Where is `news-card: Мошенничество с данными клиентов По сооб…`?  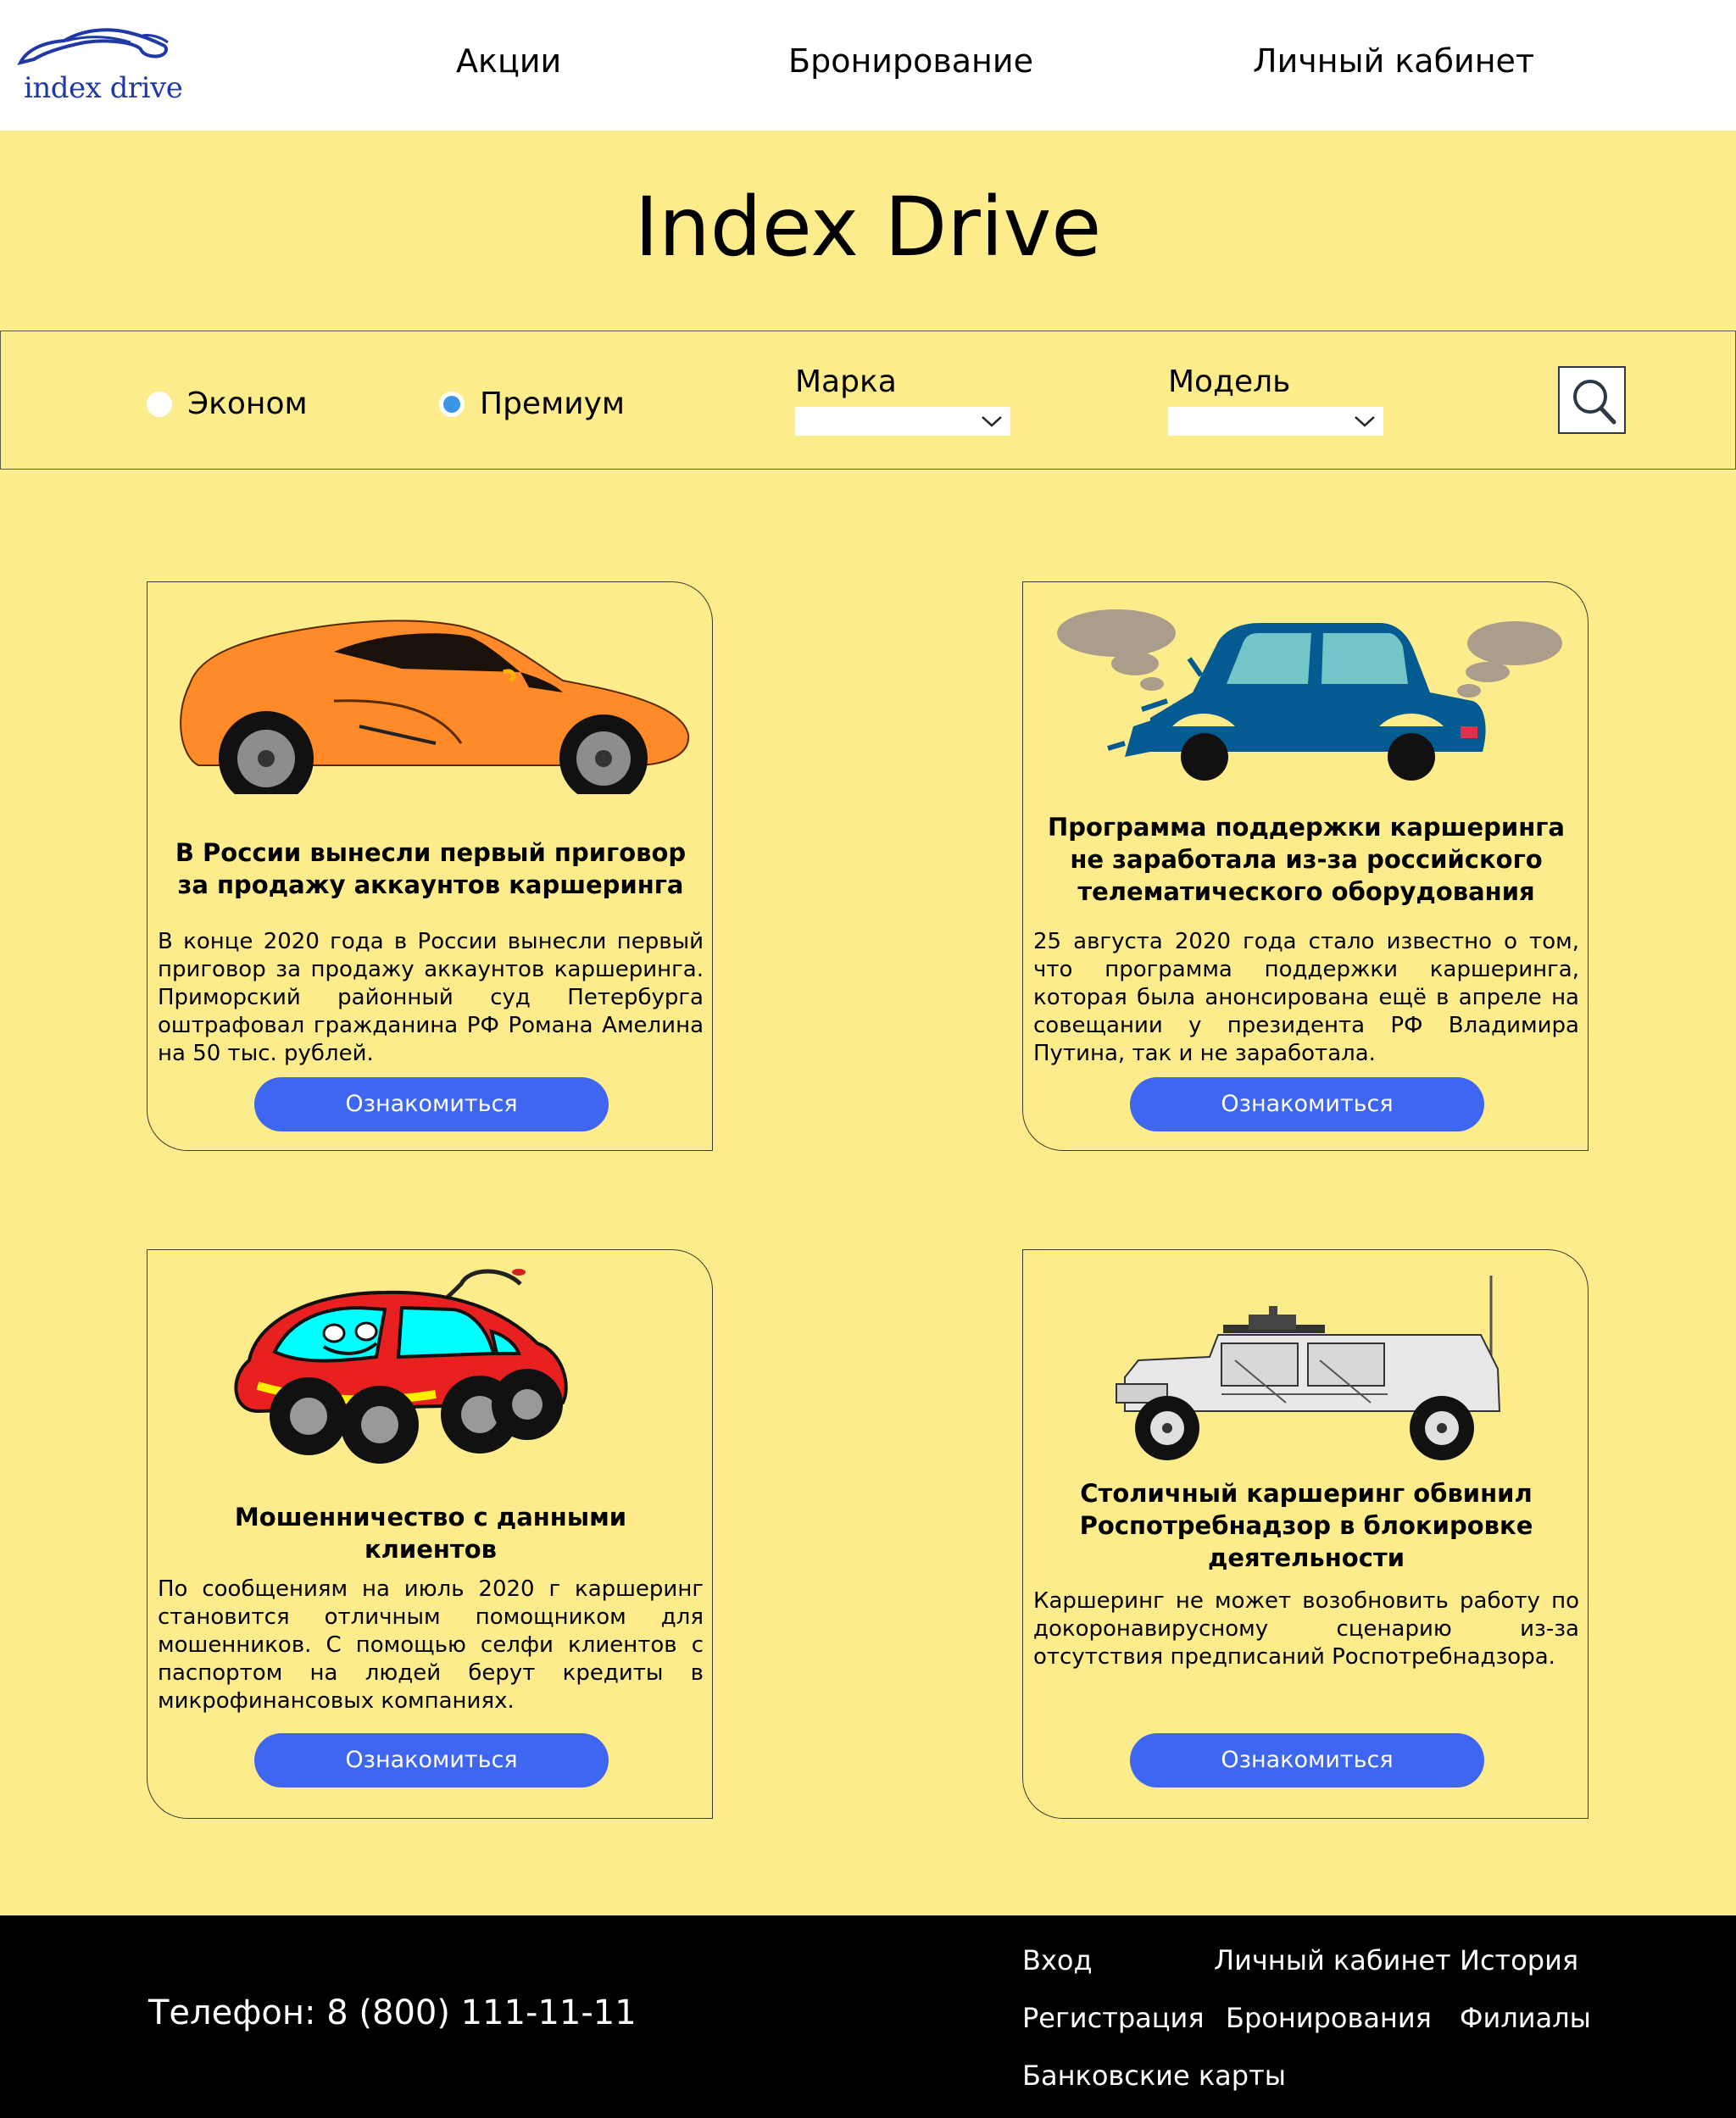 news-card: Мошенничество с данными клиентов По сооб… is located at coordinates (430, 1534).